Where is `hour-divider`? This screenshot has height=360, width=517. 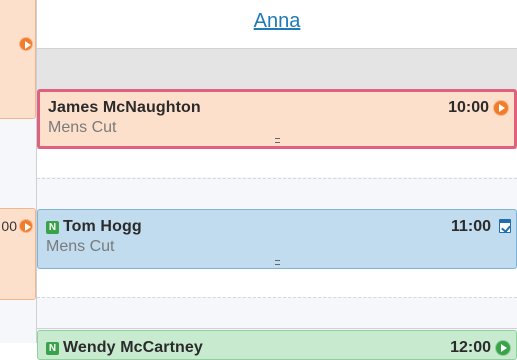 hour-divider is located at coordinates (277, 328).